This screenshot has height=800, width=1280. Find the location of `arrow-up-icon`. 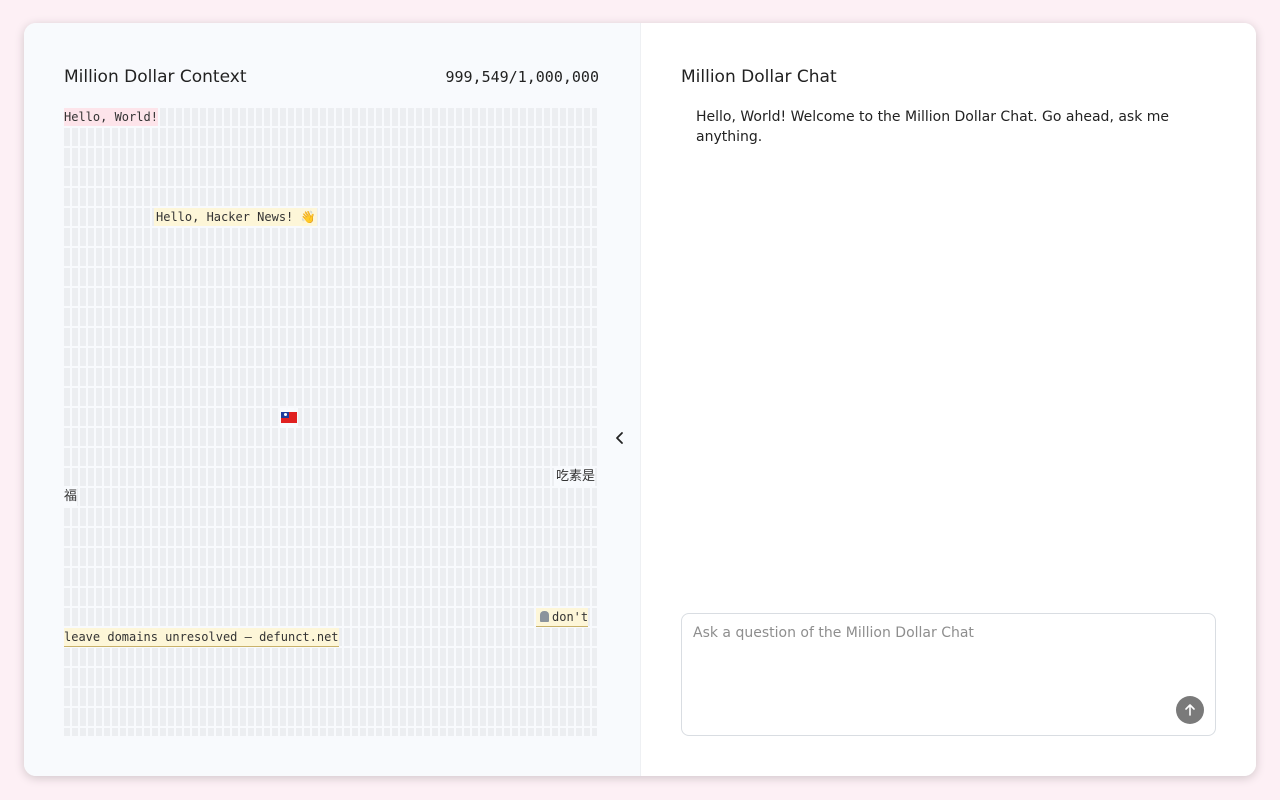

arrow-up-icon is located at coordinates (1190, 710).